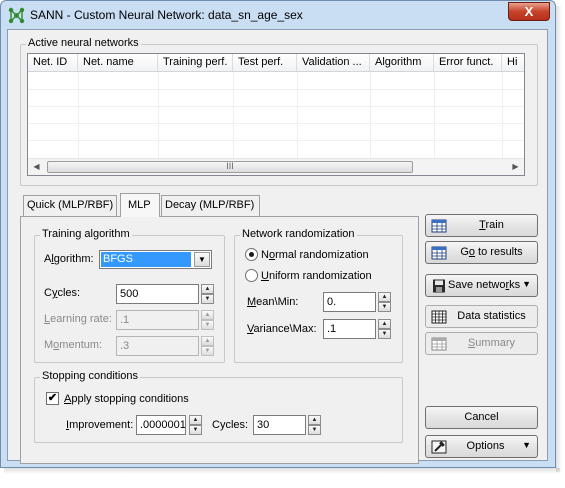  I want to click on stopping-conditions-group: Stopping conditions, so click(218, 406).